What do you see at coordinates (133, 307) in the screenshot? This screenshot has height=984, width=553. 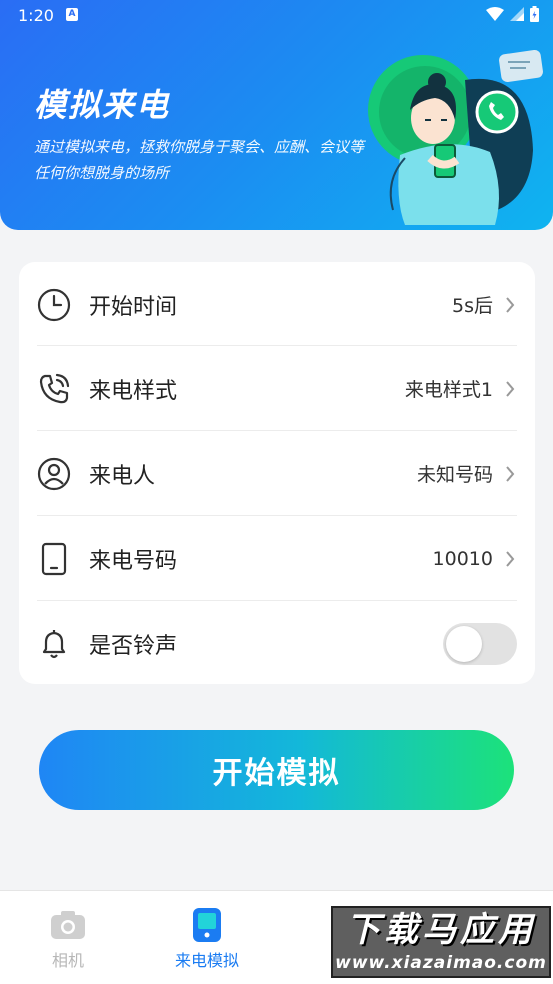 I see `start-time-label: 开始时间` at bounding box center [133, 307].